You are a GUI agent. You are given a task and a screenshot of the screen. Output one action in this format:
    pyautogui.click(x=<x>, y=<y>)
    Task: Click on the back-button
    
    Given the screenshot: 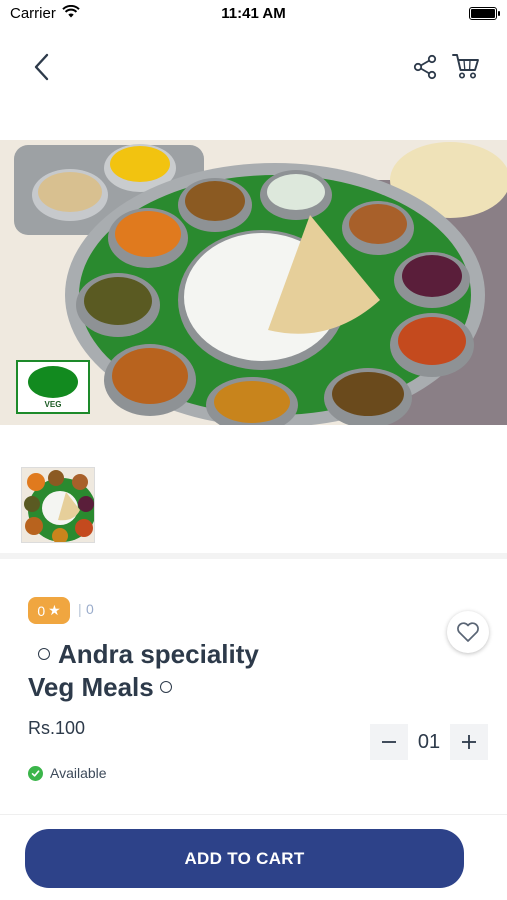 What is the action you would take?
    pyautogui.click(x=41, y=67)
    